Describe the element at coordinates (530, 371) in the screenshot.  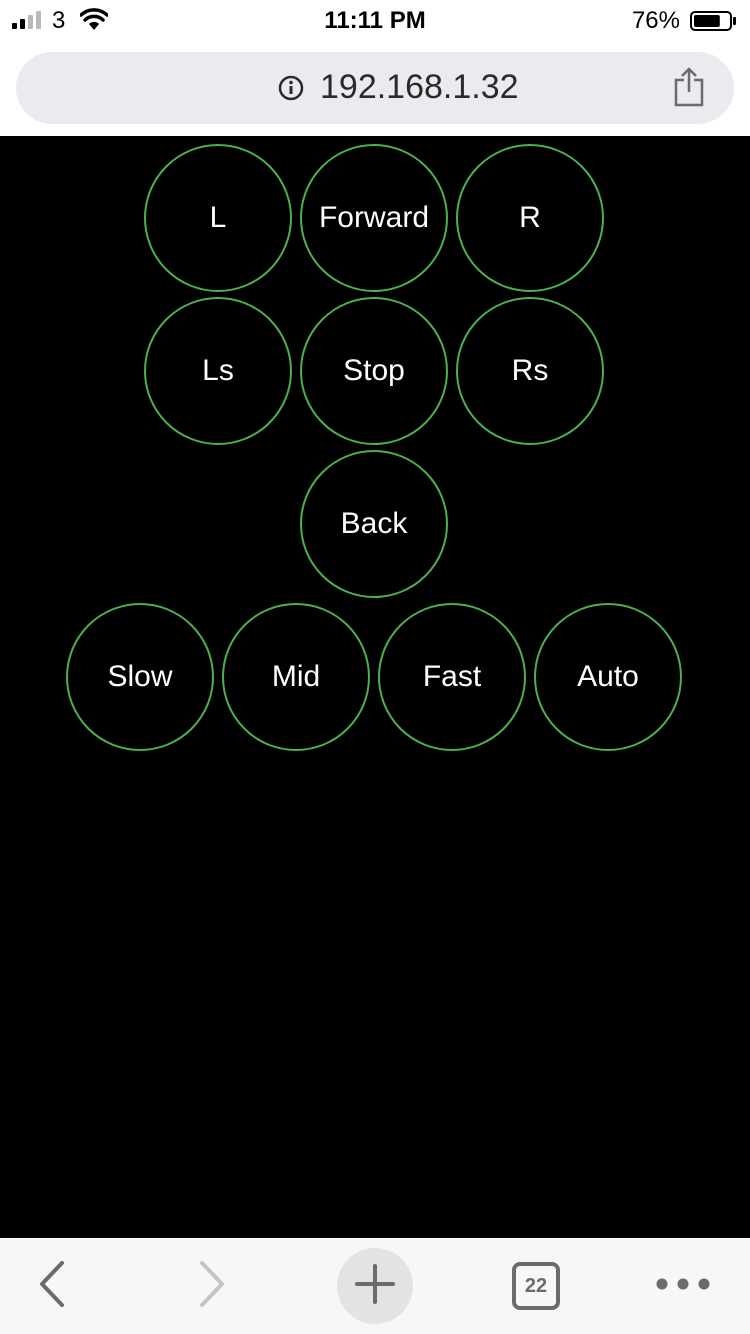
I see `right-spin-button: Rs` at that location.